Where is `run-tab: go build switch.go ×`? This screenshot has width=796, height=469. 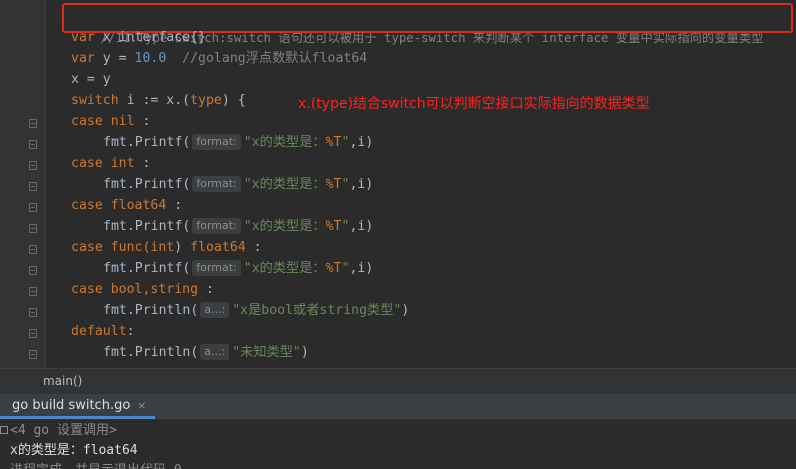
run-tab: go build switch.go × is located at coordinates (77, 406).